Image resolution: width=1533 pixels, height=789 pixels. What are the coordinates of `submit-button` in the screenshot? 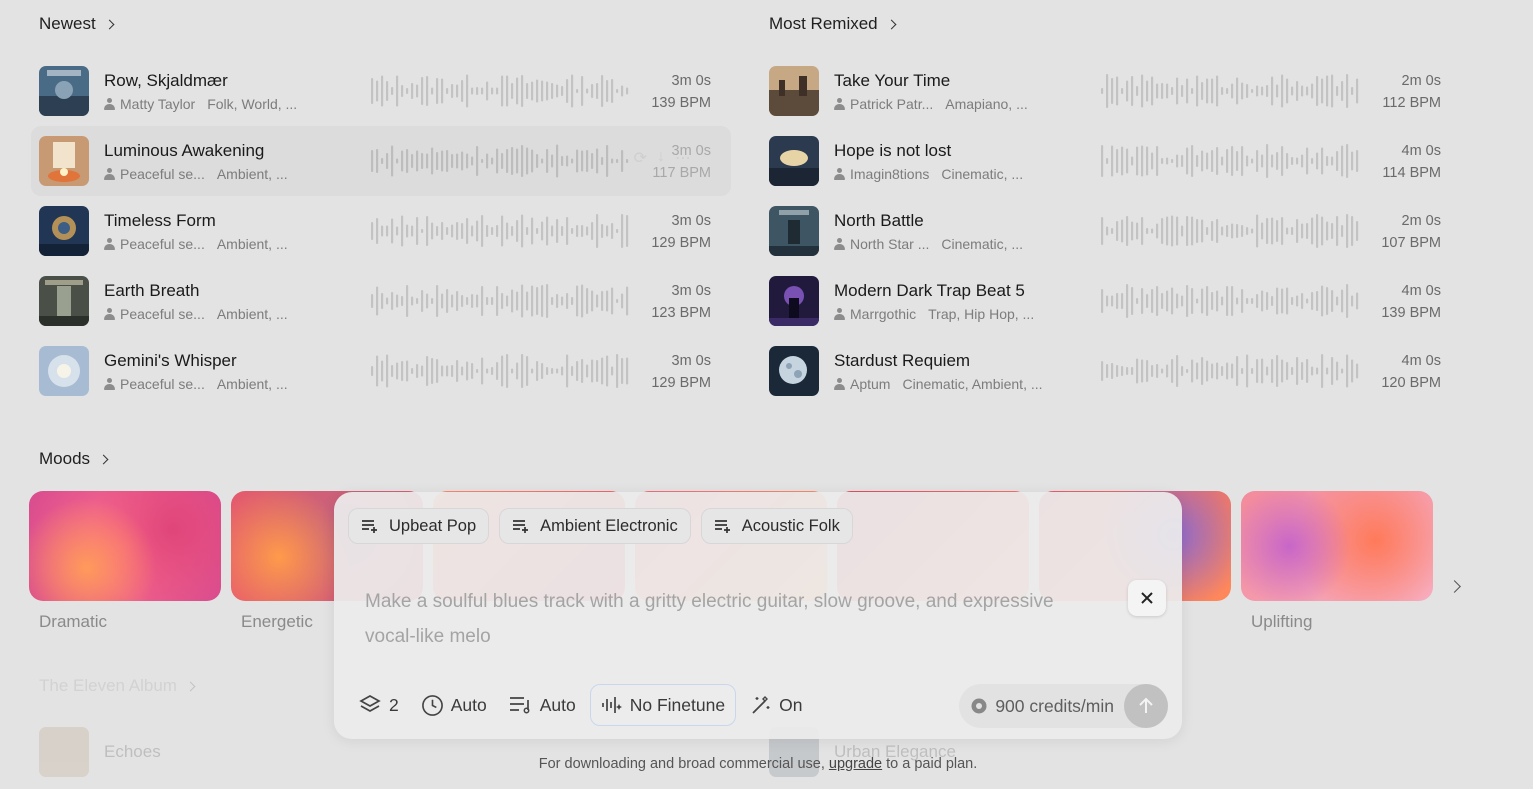 It's located at (1146, 706).